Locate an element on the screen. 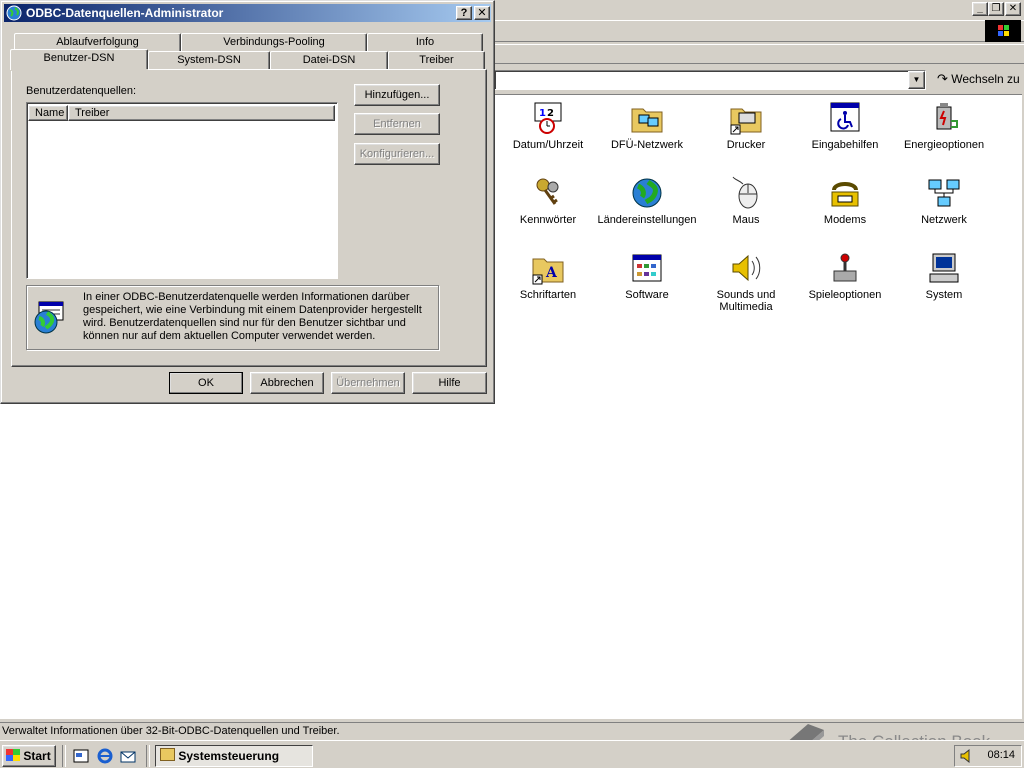  go-arrow-icon: ↷ is located at coordinates (942, 78).